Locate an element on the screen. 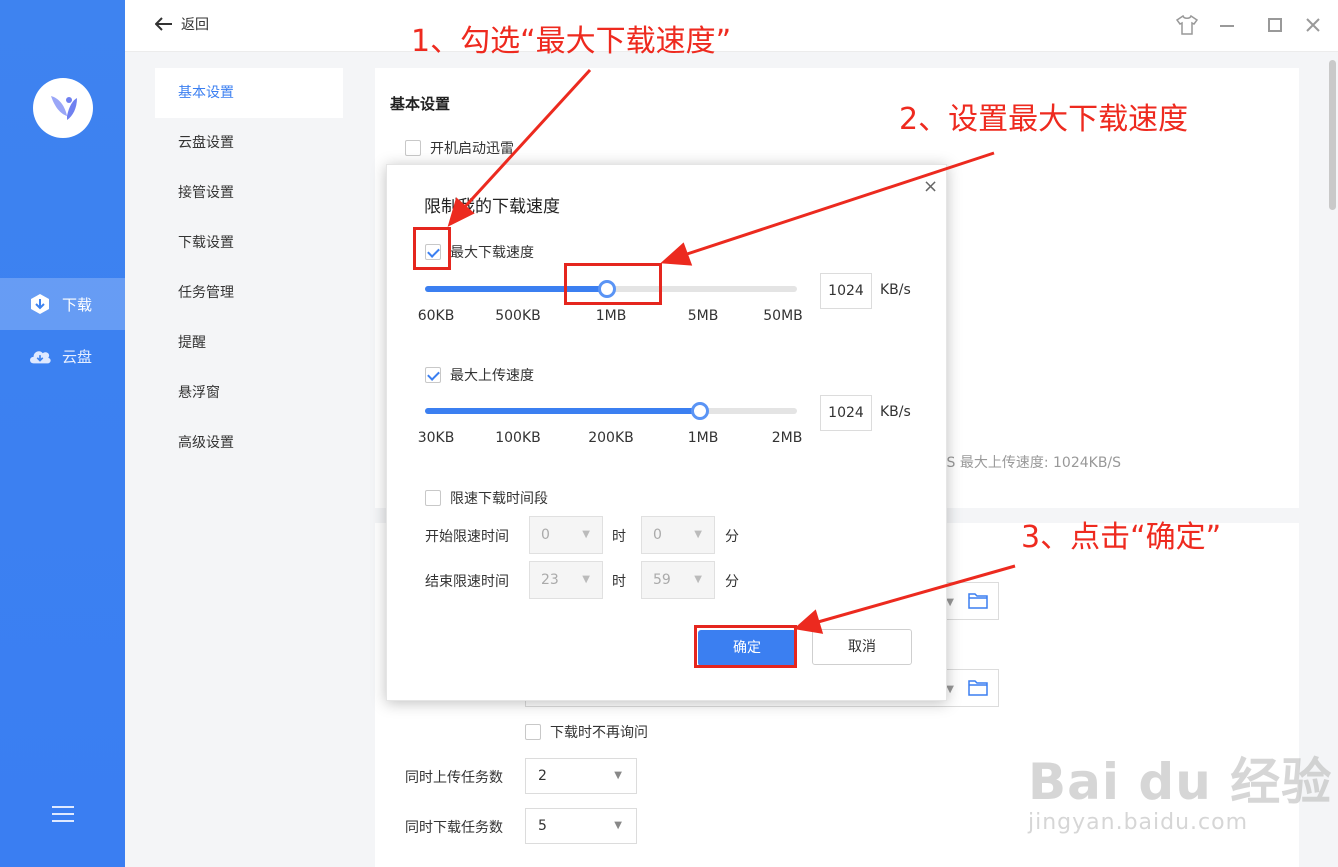 This screenshot has width=1338, height=867. annotation-step2: 2、设置最大下载速度 is located at coordinates (1044, 119).